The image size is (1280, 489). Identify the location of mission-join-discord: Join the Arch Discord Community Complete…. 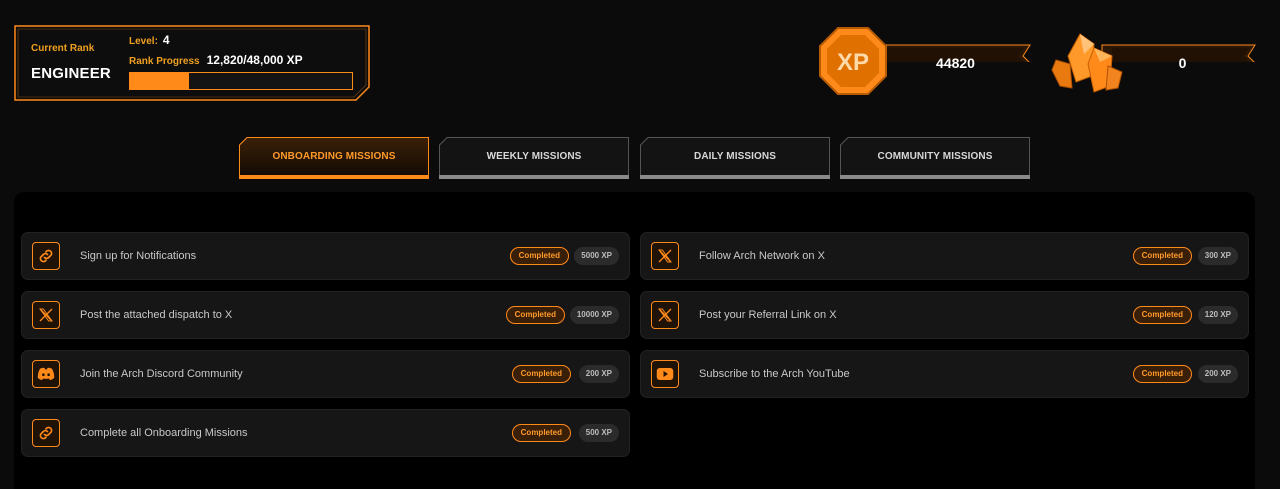
(325, 374).